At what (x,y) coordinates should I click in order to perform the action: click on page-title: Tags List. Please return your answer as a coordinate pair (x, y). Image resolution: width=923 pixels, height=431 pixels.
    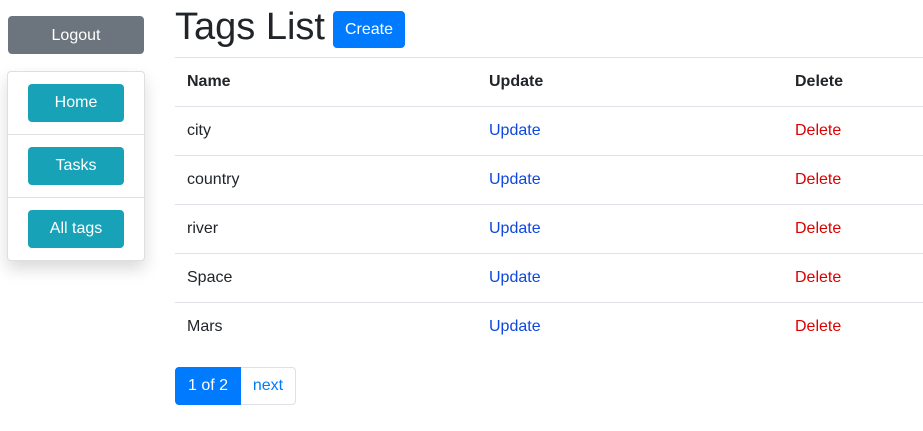
    Looking at the image, I should click on (250, 27).